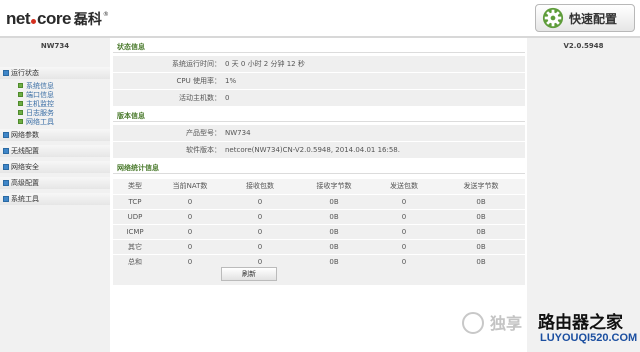  What do you see at coordinates (265, 64) in the screenshot?
I see `row-value: 0 天 0 小时 2 分钟 12 秒` at bounding box center [265, 64].